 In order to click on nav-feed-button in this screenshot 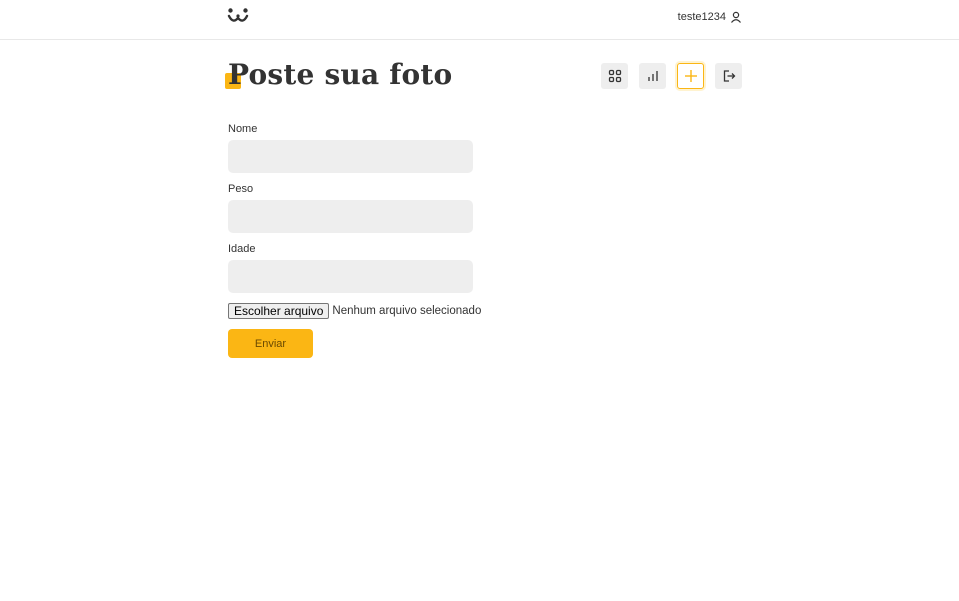, I will do `click(614, 76)`.